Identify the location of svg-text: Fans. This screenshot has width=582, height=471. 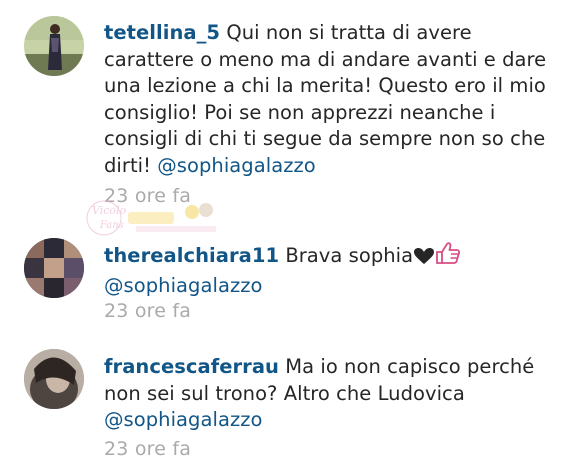
(111, 225).